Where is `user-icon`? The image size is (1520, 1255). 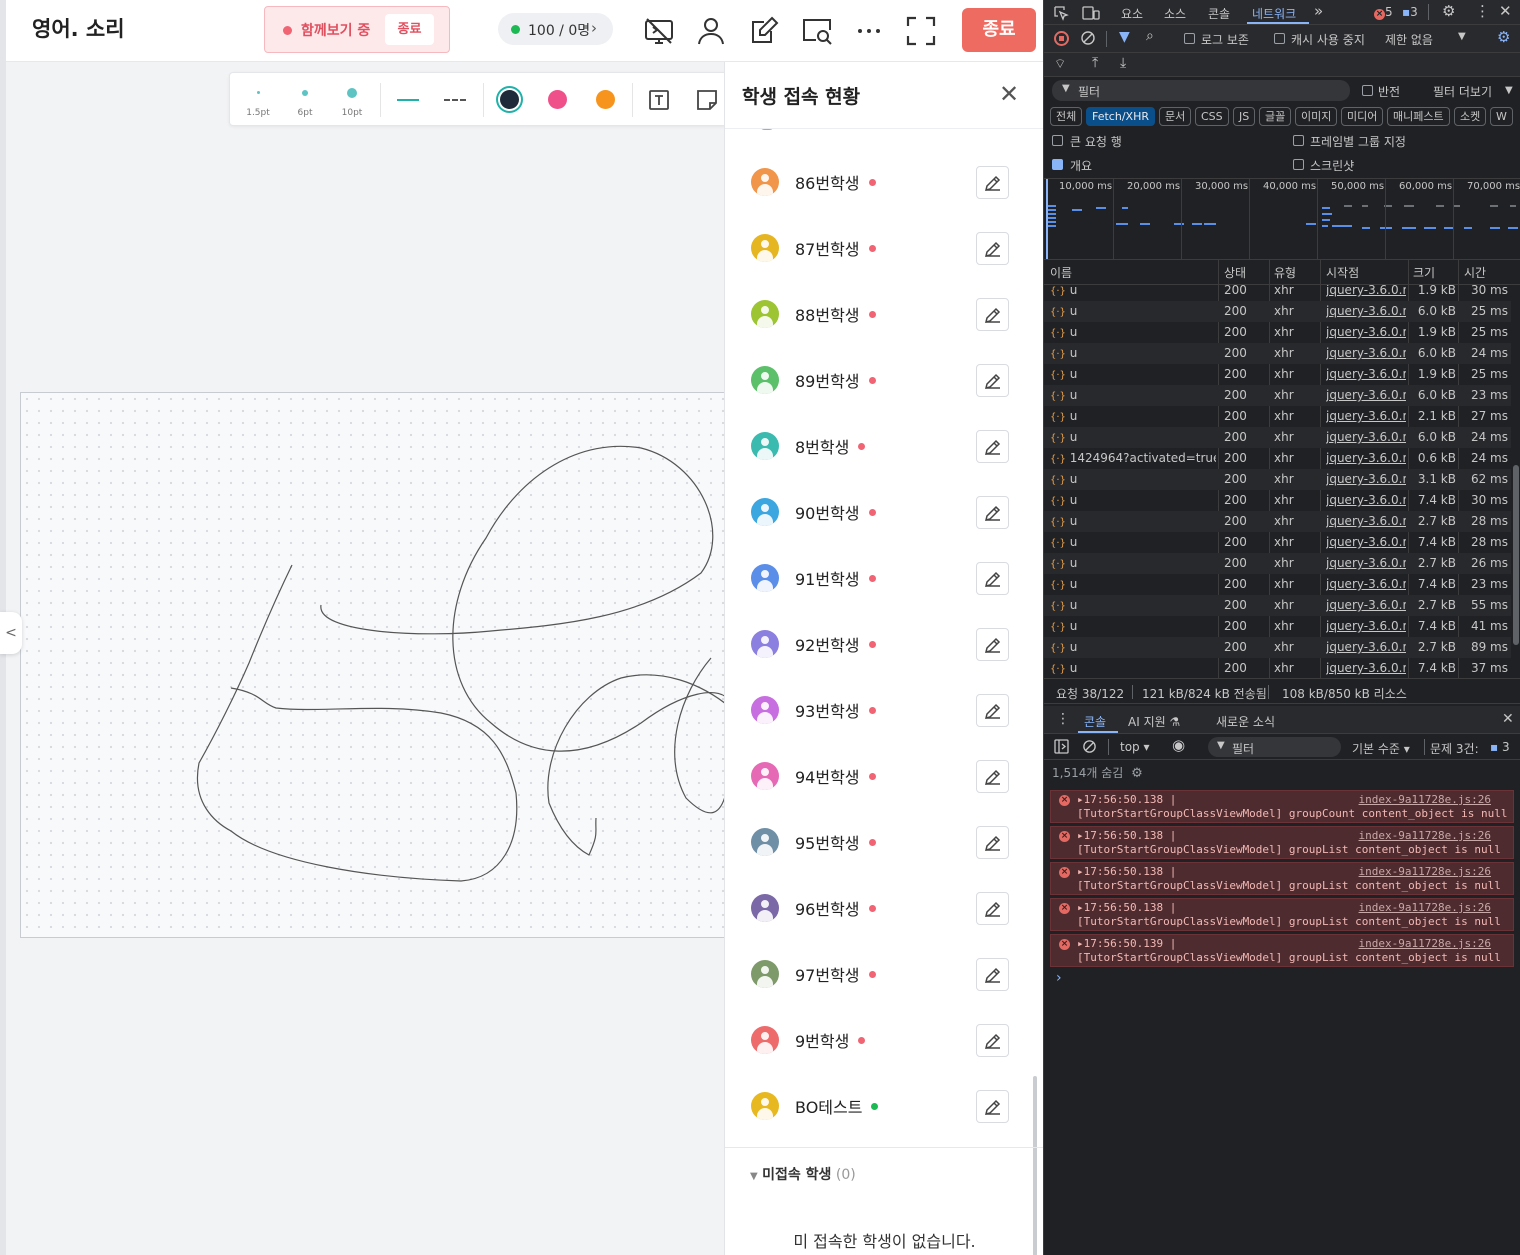
user-icon is located at coordinates (711, 31).